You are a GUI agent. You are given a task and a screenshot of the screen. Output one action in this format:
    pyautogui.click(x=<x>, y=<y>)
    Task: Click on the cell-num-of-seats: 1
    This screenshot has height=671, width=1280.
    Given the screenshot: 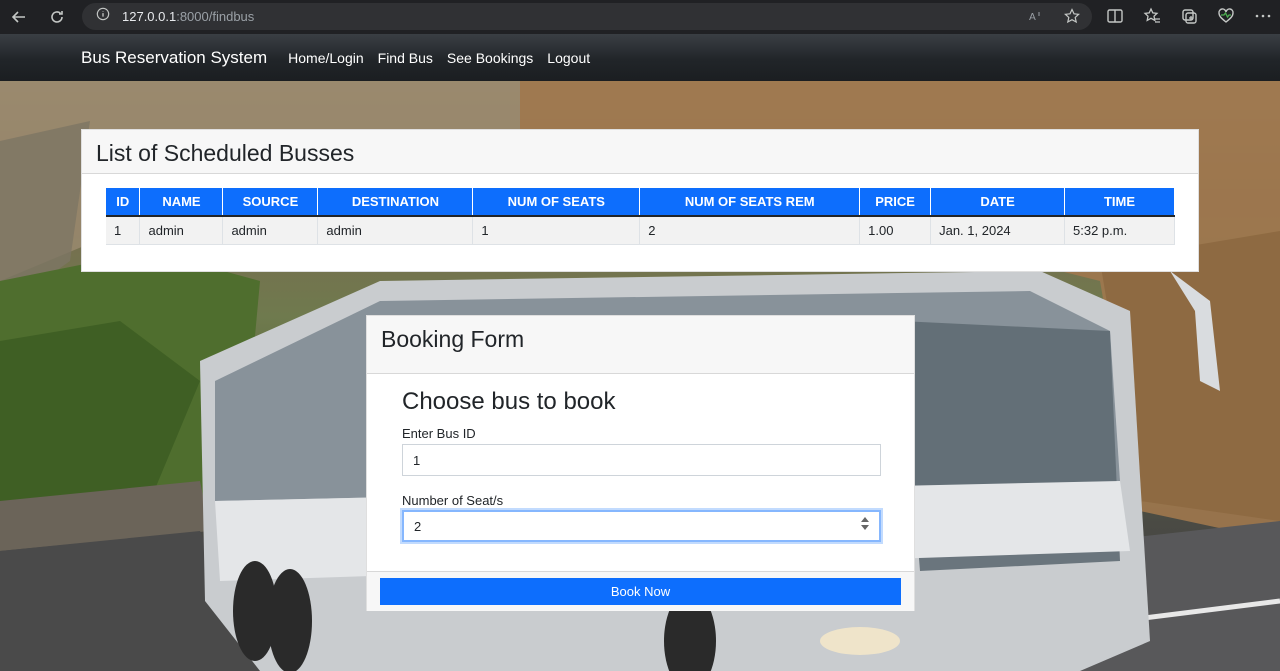 What is the action you would take?
    pyautogui.click(x=556, y=230)
    